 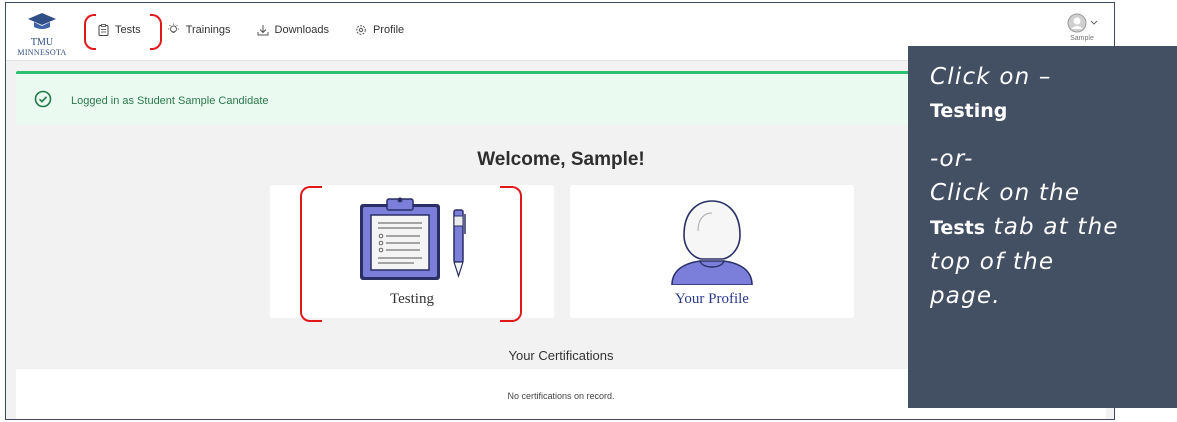 What do you see at coordinates (128, 29) in the screenshot?
I see `nav-tests-label: Tests` at bounding box center [128, 29].